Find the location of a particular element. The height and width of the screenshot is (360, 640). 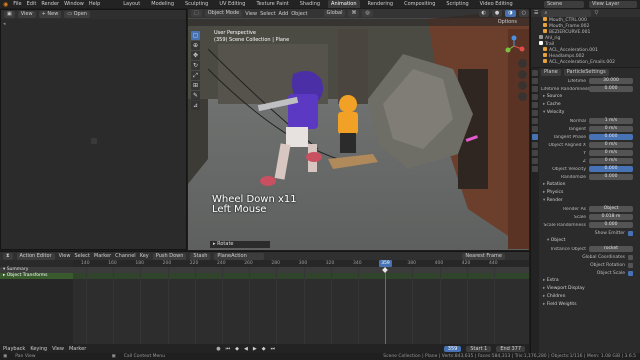

play-icon: ▶ is located at coordinates (255, 349).